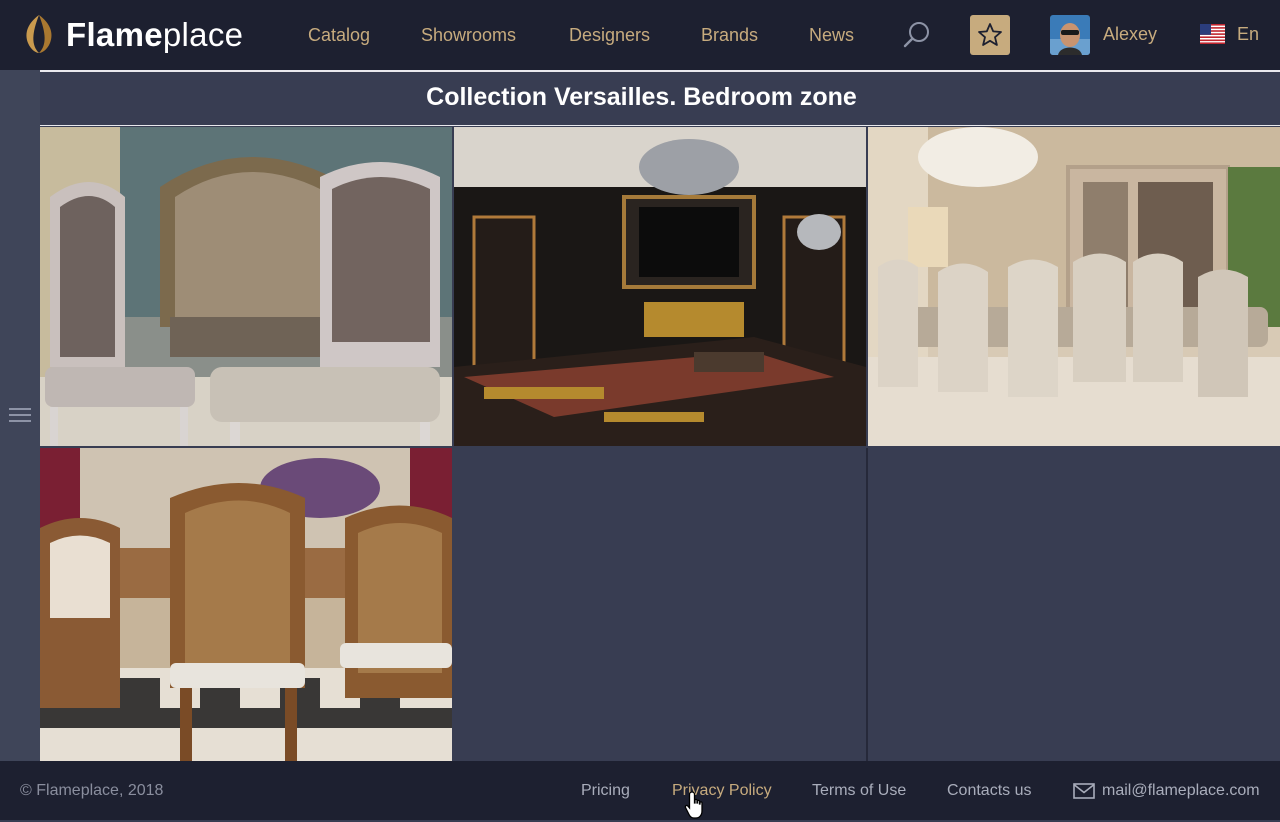 Image resolution: width=1280 pixels, height=822 pixels. I want to click on logo: Flameplace, so click(132, 34).